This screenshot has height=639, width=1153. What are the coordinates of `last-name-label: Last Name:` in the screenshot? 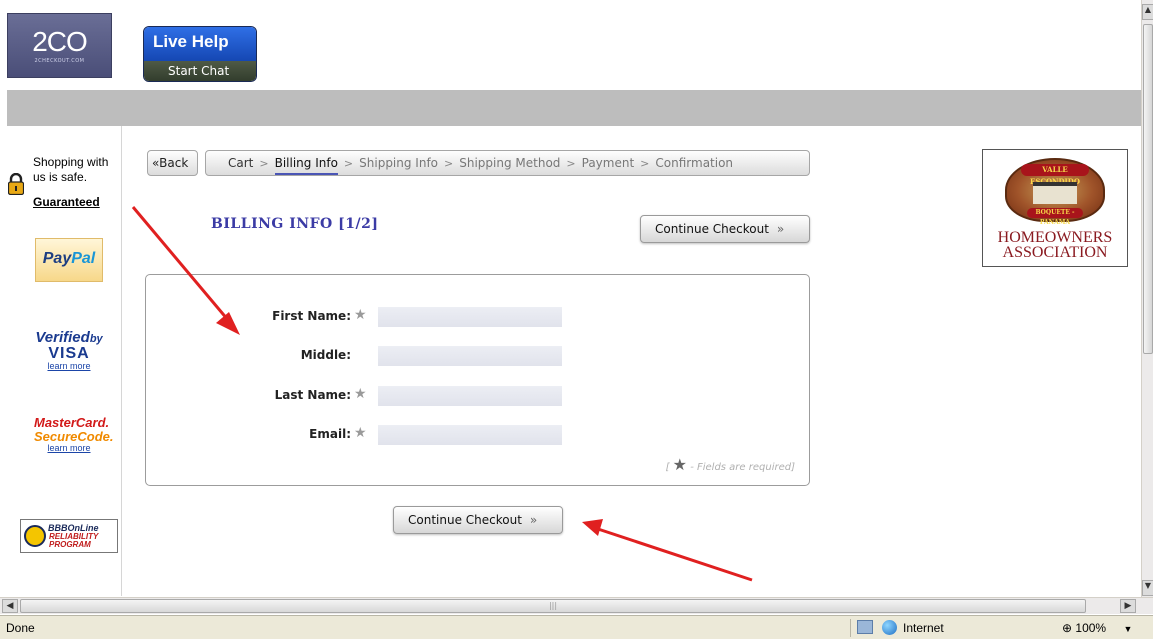 It's located at (312, 395).